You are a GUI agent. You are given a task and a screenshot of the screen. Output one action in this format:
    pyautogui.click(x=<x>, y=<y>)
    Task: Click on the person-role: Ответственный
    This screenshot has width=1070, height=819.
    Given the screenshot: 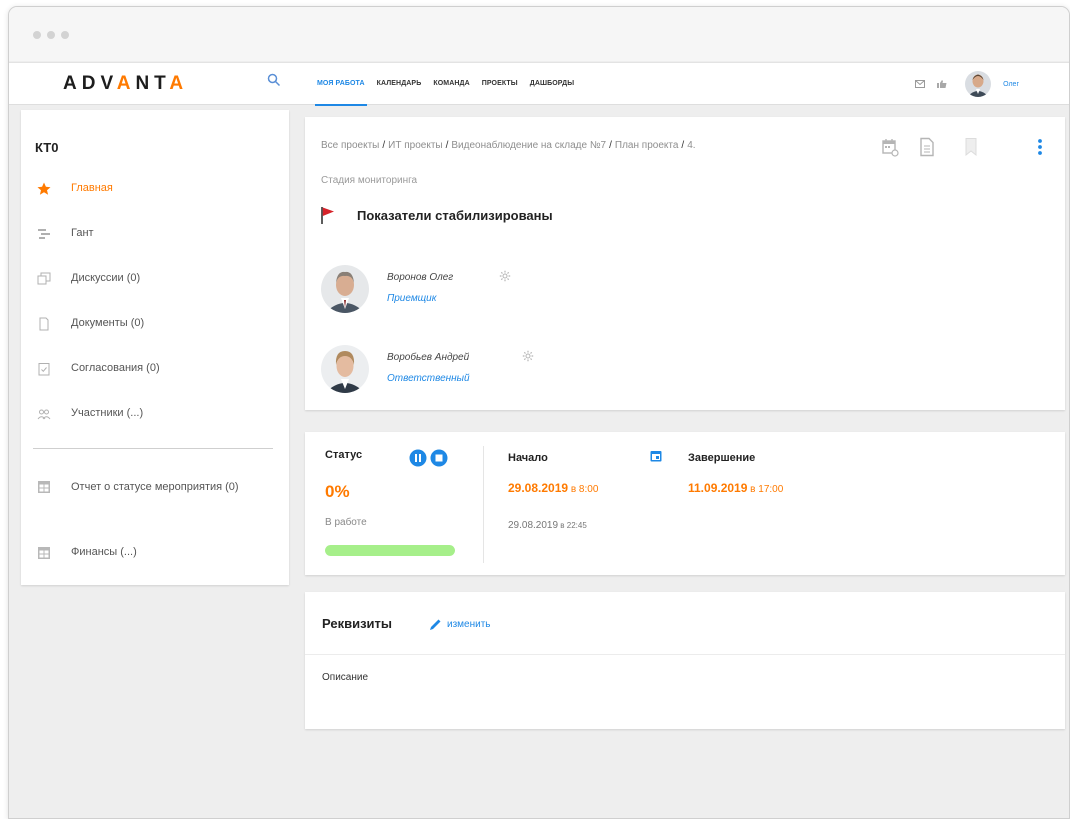 What is the action you would take?
    pyautogui.click(x=428, y=378)
    